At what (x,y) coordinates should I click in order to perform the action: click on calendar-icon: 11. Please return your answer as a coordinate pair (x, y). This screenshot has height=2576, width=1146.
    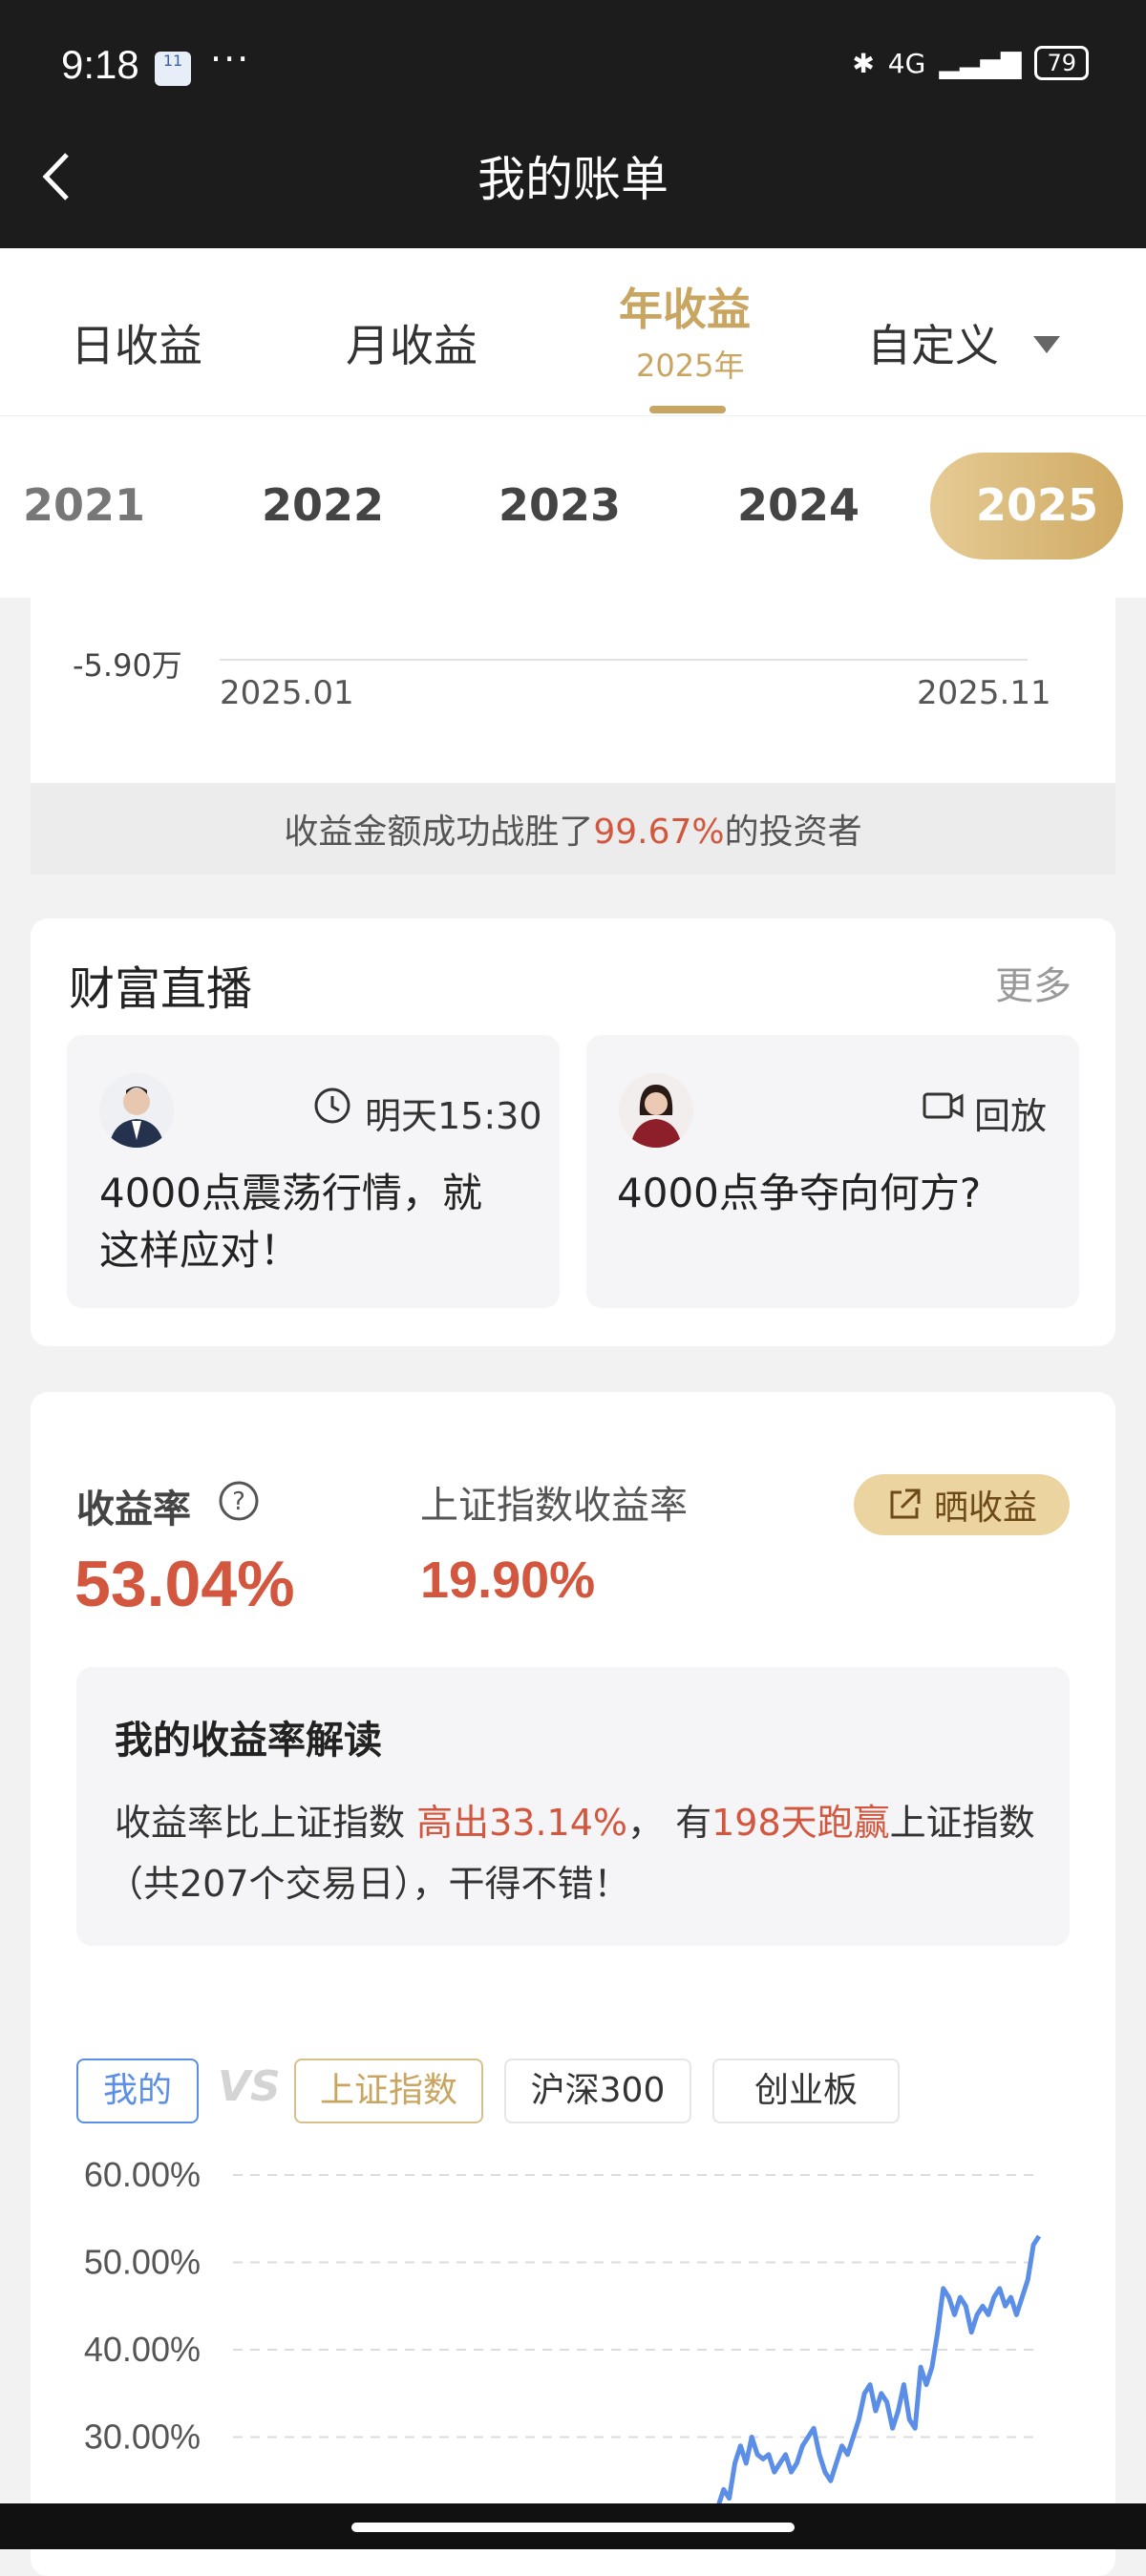
    Looking at the image, I should click on (173, 69).